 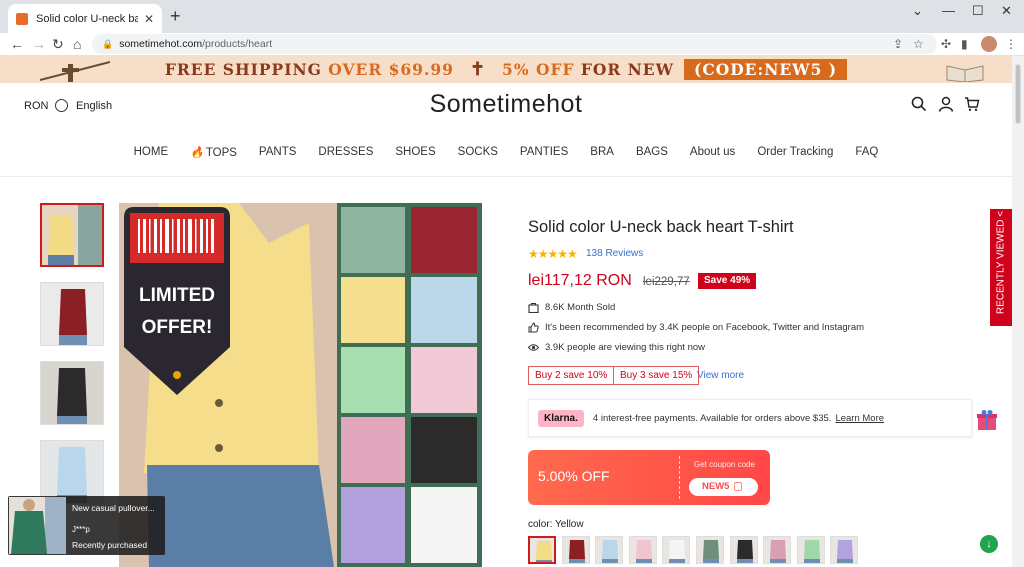 What do you see at coordinates (110, 545) in the screenshot?
I see `popup-status: Recently purchased` at bounding box center [110, 545].